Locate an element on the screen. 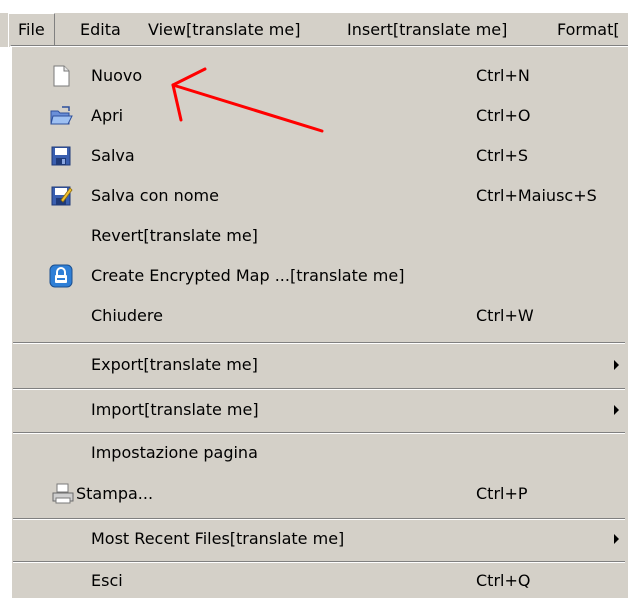 This screenshot has height=601, width=628. menu-edit: Edita is located at coordinates (100, 30).